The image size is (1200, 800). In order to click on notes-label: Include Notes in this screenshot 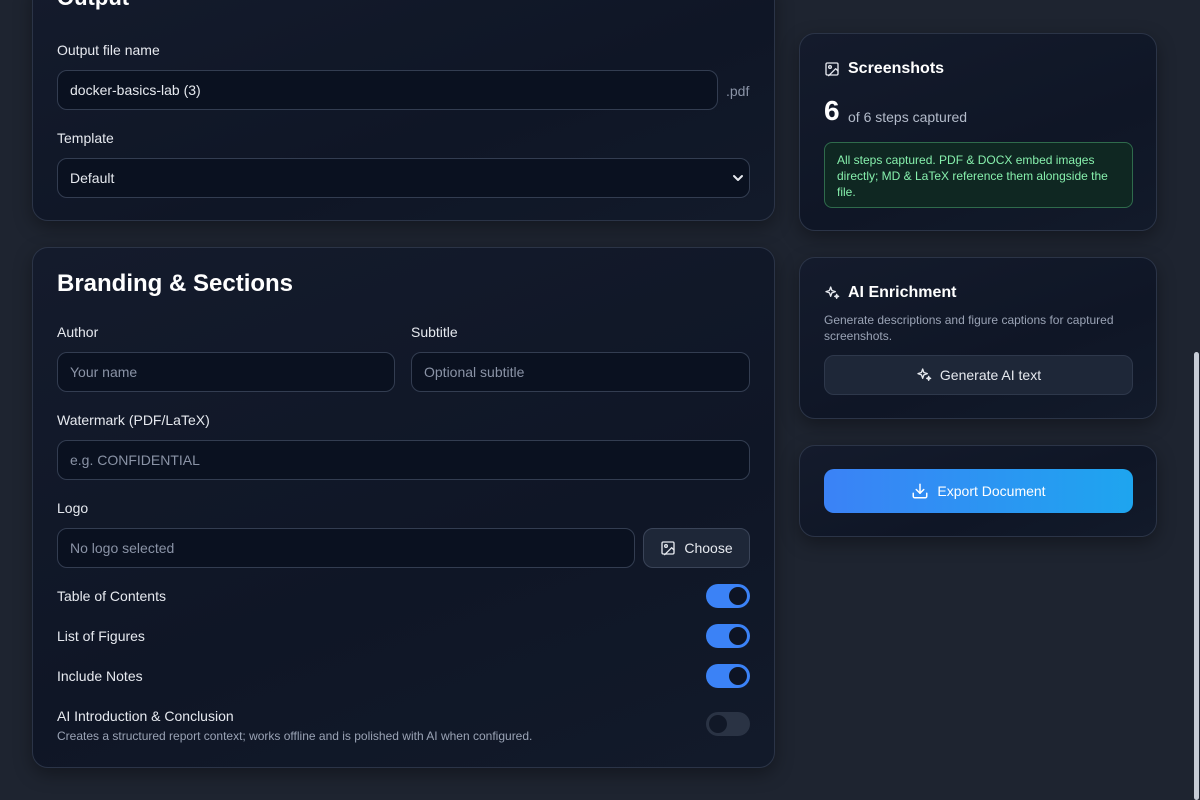, I will do `click(100, 676)`.